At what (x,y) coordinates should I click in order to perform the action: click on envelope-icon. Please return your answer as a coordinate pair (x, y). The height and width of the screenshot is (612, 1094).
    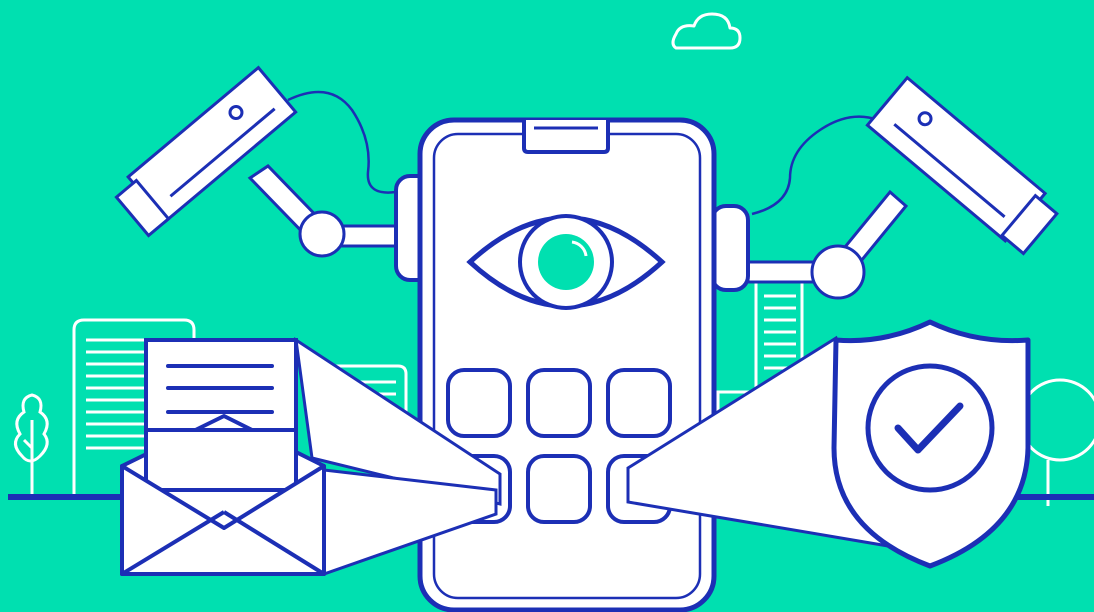
    Looking at the image, I should click on (223, 495).